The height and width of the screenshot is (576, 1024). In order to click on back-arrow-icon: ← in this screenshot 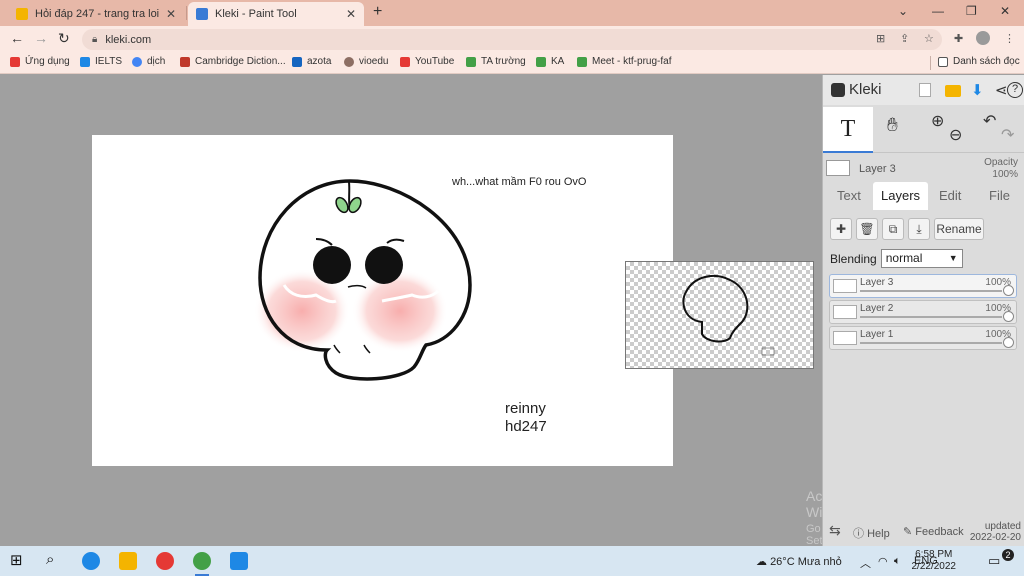, I will do `click(17, 38)`.